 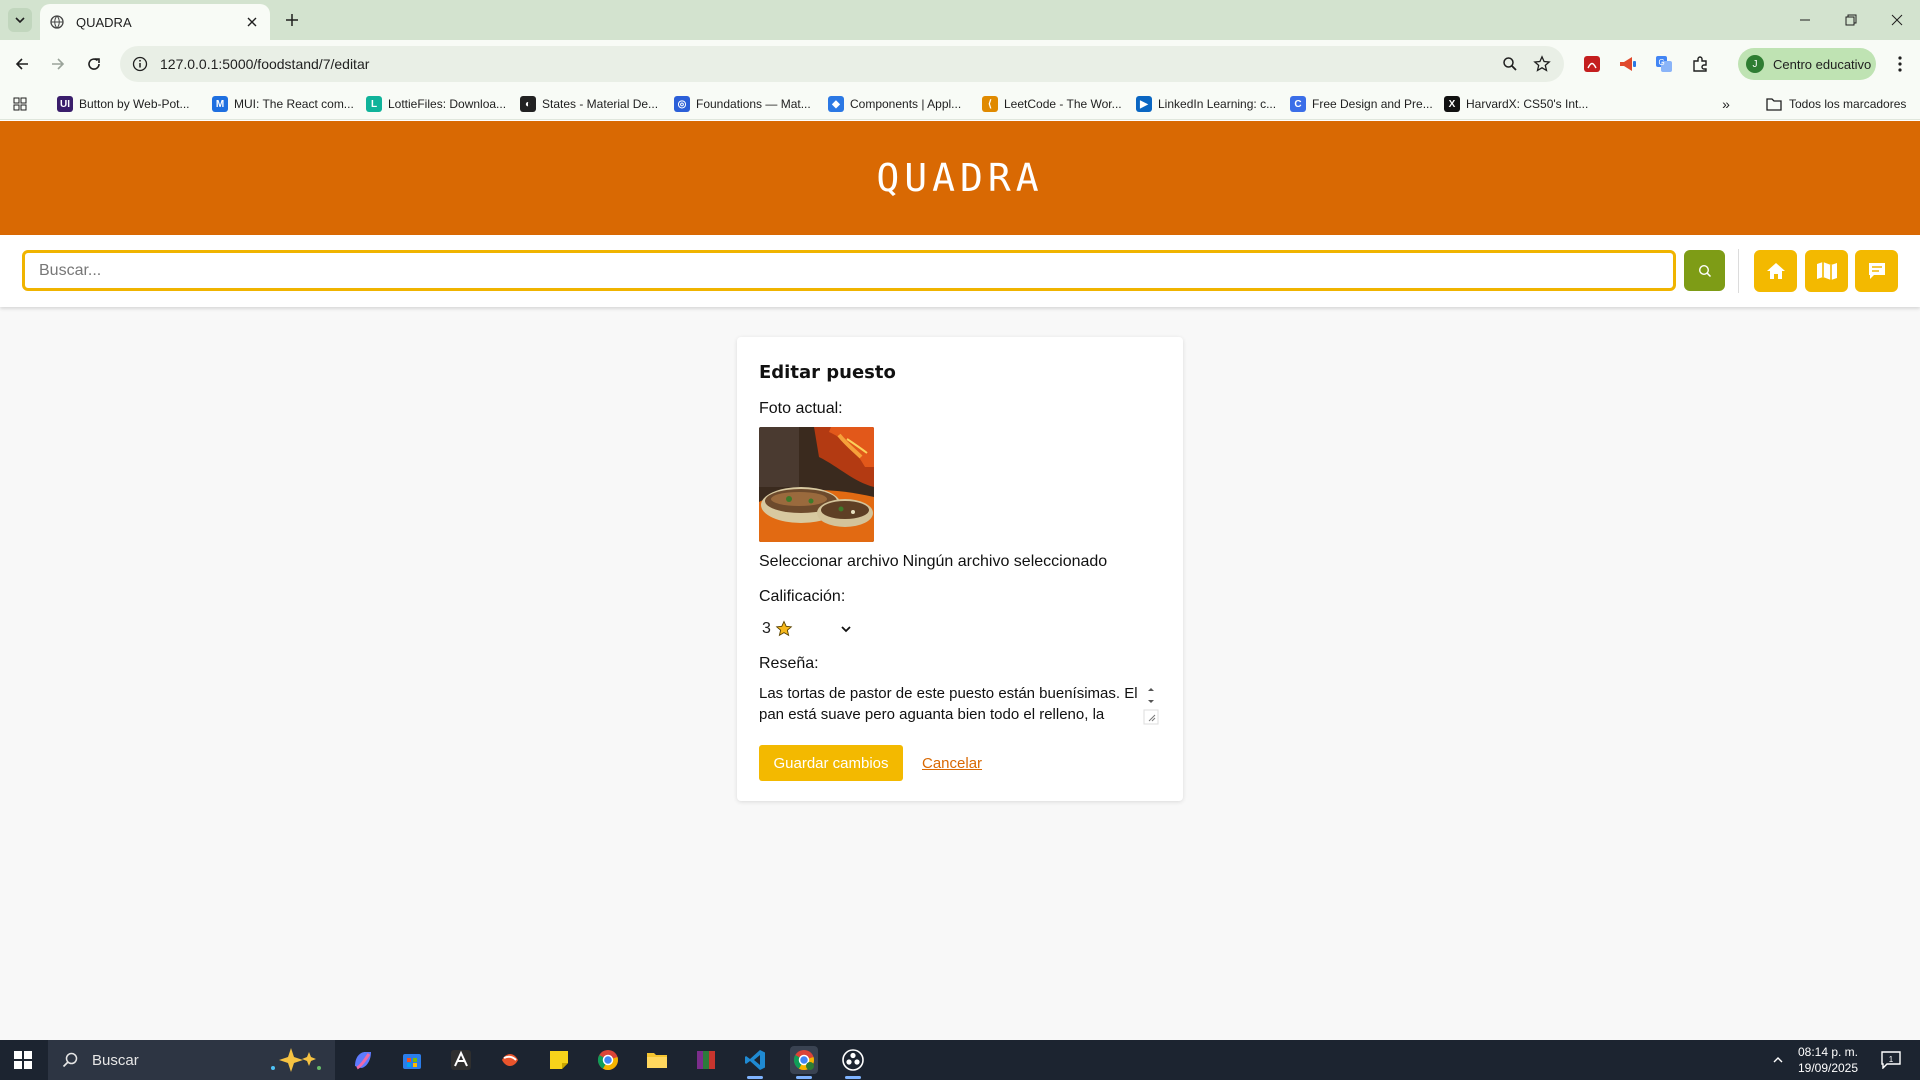 I want to click on chrome-app-icon, so click(x=608, y=1060).